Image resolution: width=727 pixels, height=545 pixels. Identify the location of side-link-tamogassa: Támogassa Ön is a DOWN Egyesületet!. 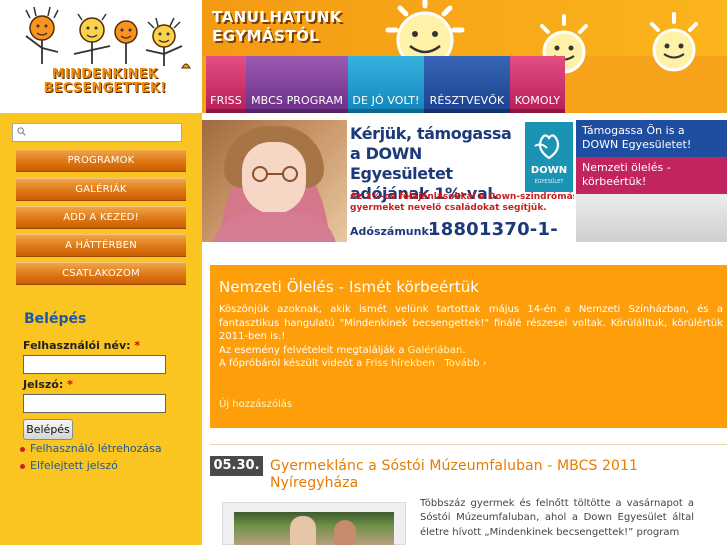
(651, 138).